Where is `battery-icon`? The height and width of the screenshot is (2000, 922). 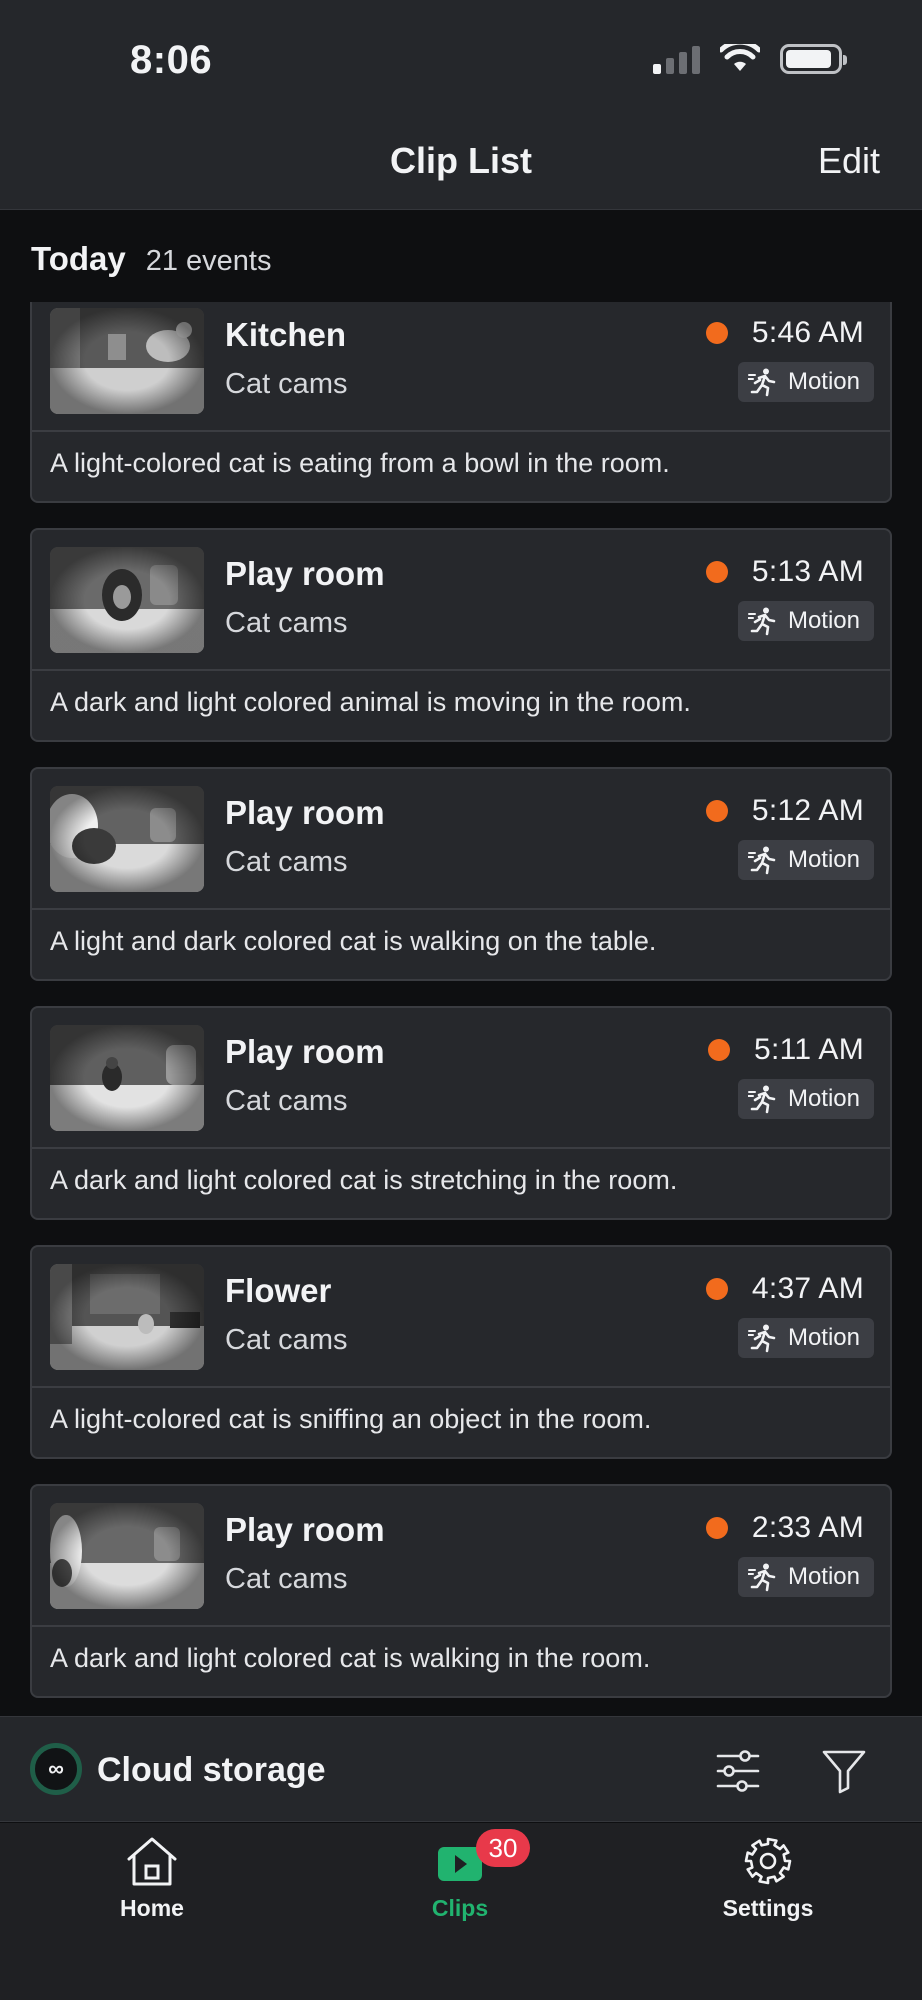 battery-icon is located at coordinates (813, 59).